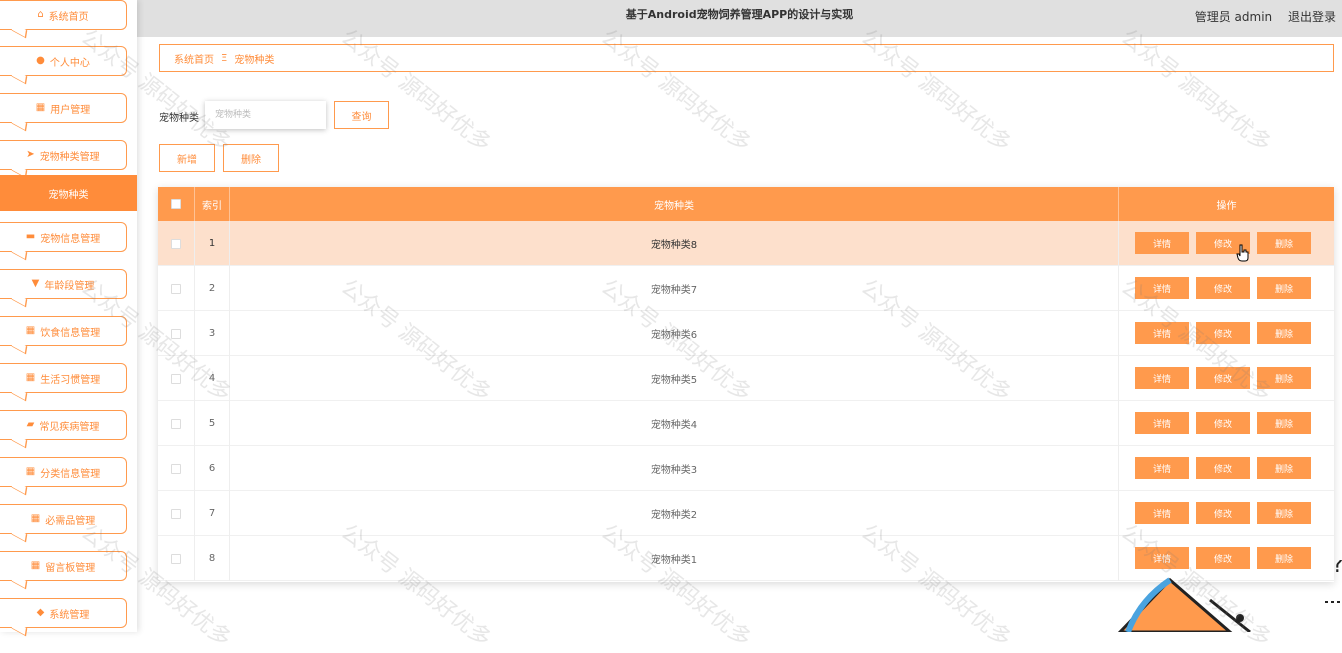  I want to click on sidebar-item-category-info: ▦ 分类信息管理, so click(63, 472).